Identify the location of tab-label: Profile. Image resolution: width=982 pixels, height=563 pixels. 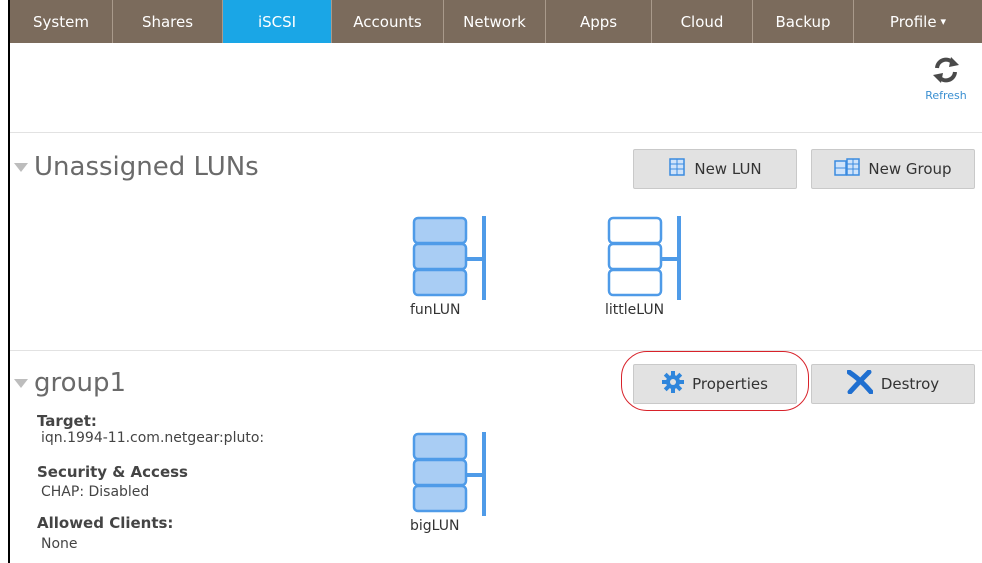
(913, 21).